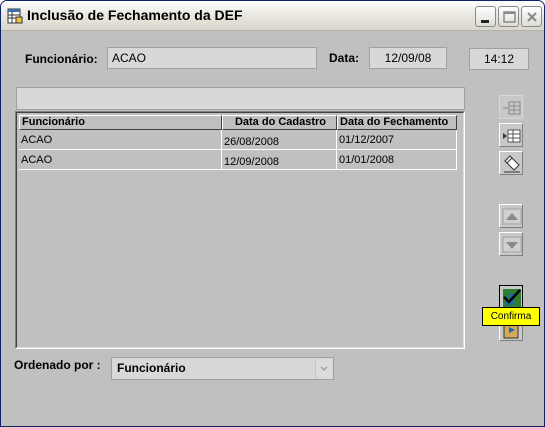  What do you see at coordinates (212, 58) in the screenshot?
I see `funcionario-field: ACAO` at bounding box center [212, 58].